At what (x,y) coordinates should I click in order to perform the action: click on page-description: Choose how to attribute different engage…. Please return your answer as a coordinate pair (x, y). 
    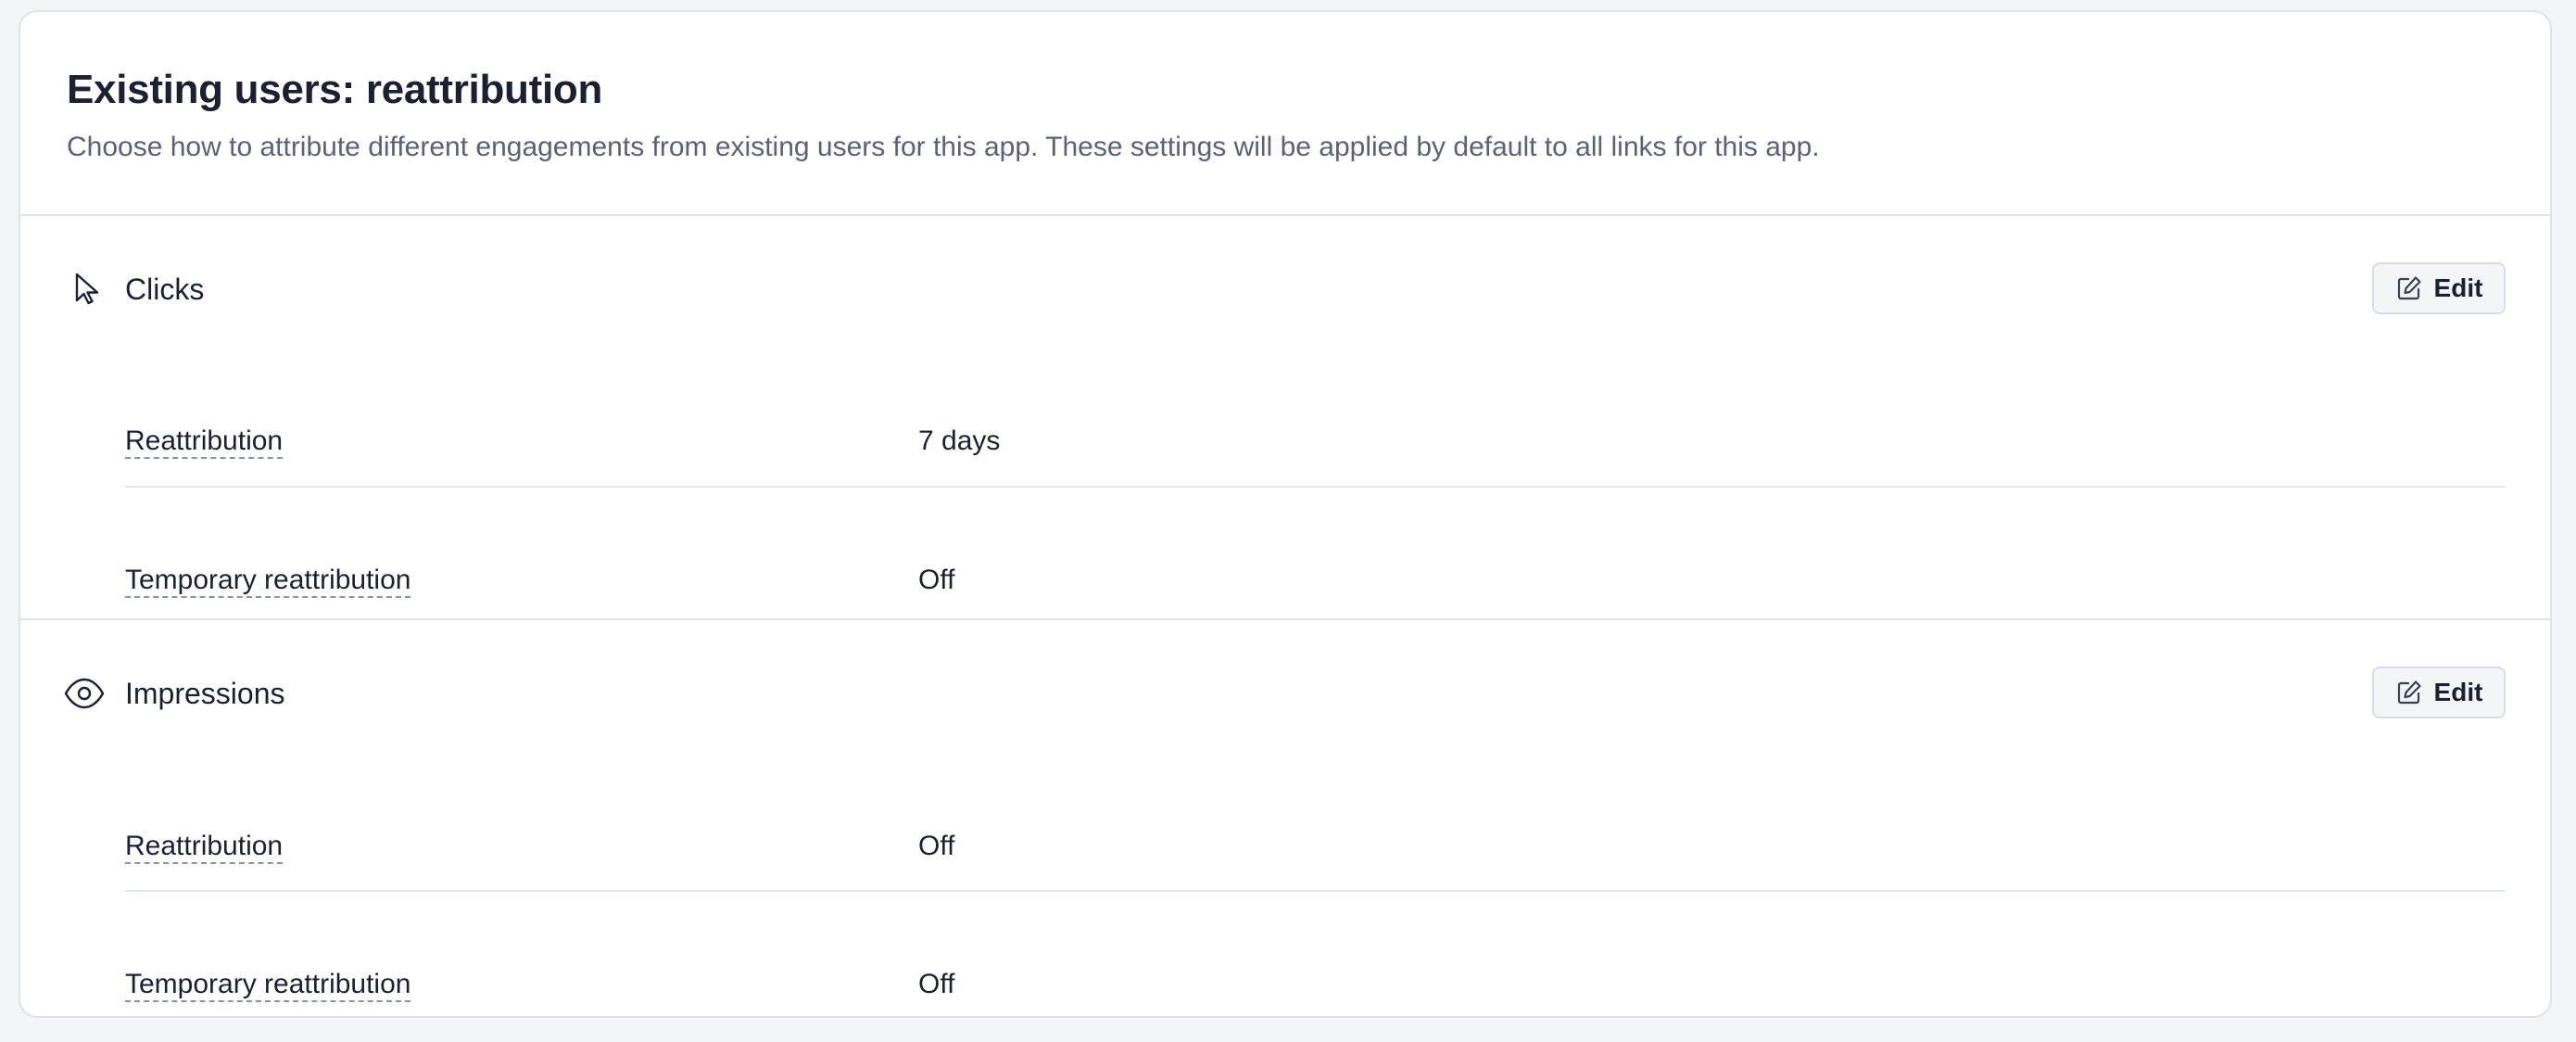
    Looking at the image, I should click on (943, 147).